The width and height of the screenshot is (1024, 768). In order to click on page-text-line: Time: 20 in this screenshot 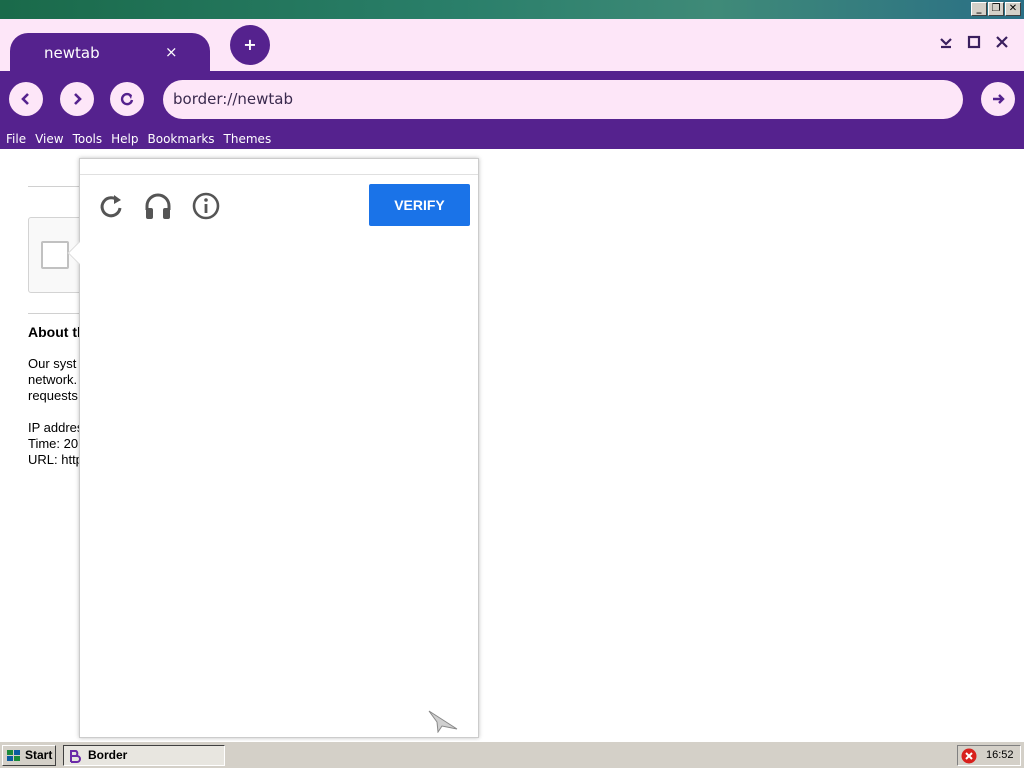, I will do `click(53, 443)`.